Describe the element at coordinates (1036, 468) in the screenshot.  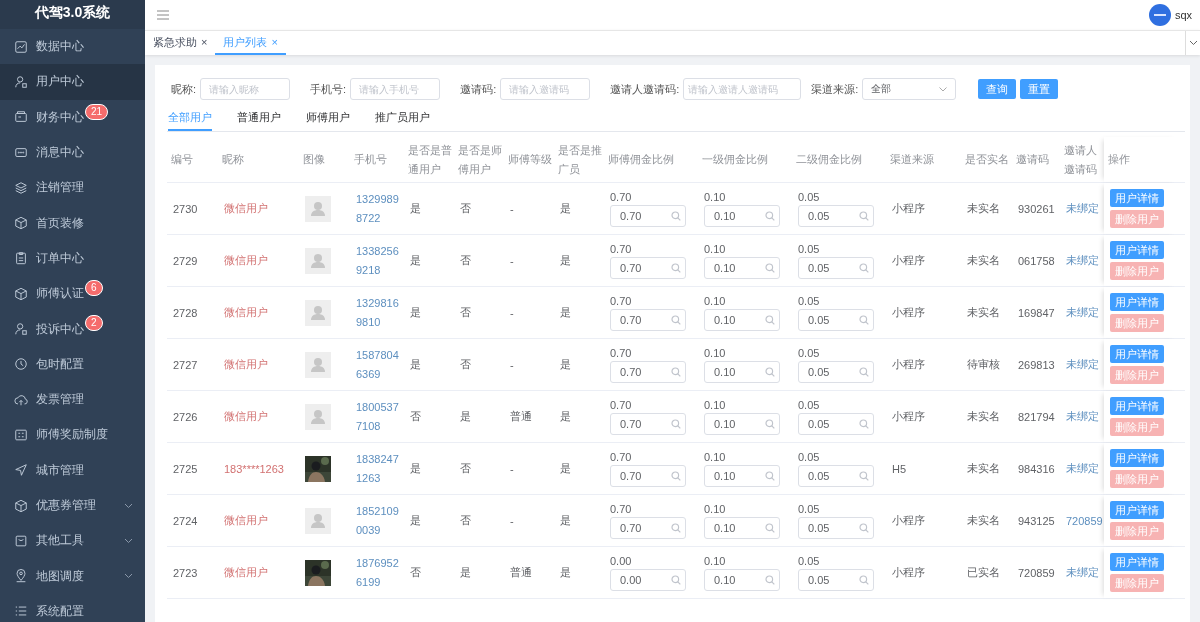
I see `table-cell: 984316` at that location.